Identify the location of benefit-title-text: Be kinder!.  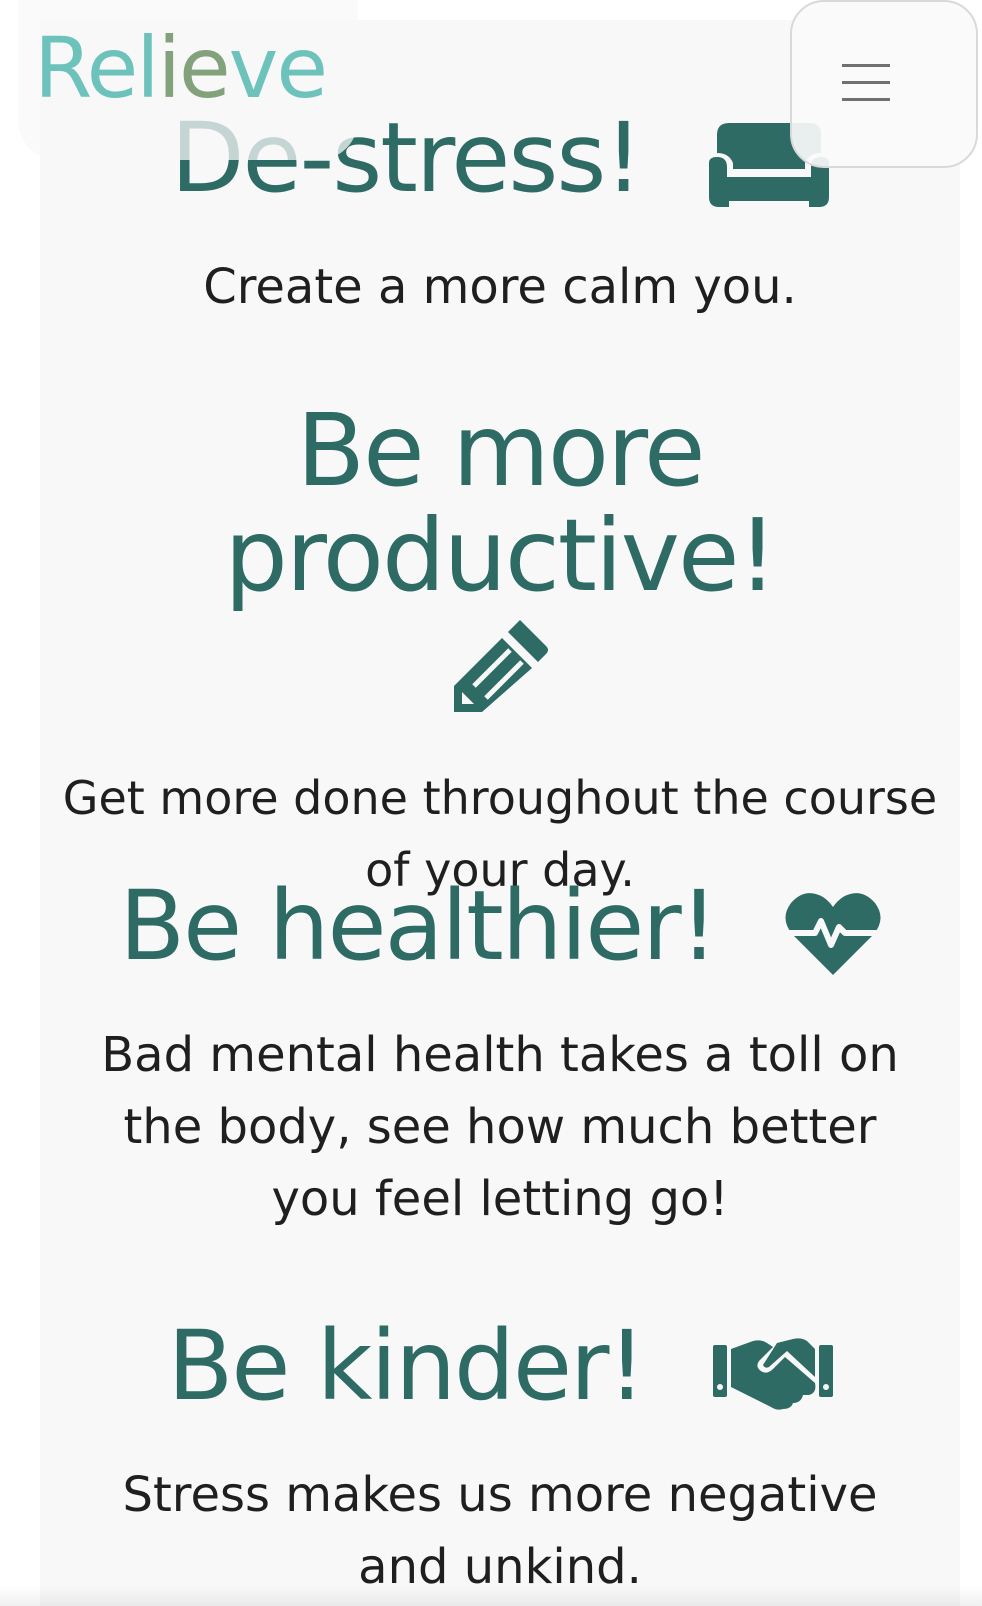
(406, 1366).